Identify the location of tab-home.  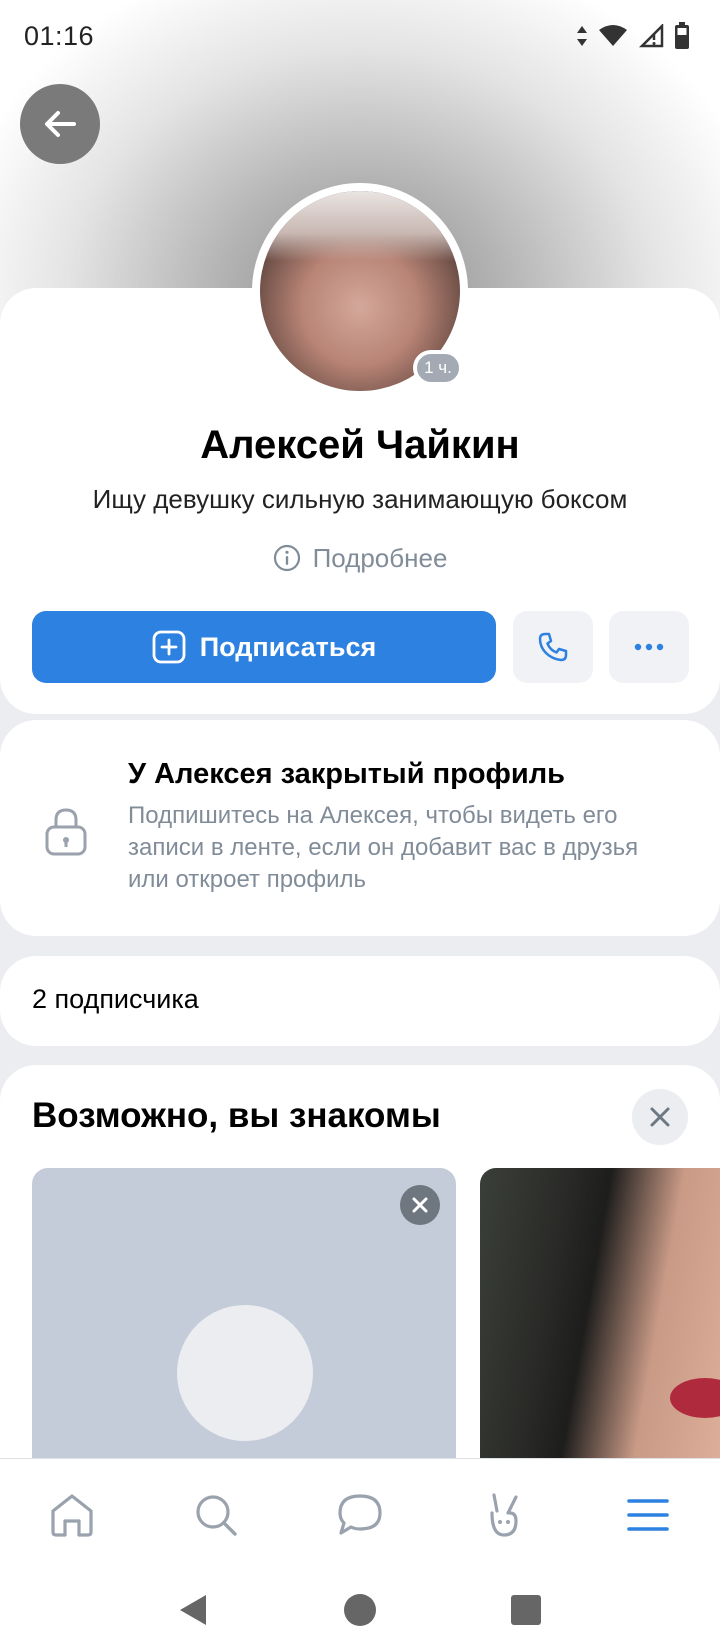
(72, 1515).